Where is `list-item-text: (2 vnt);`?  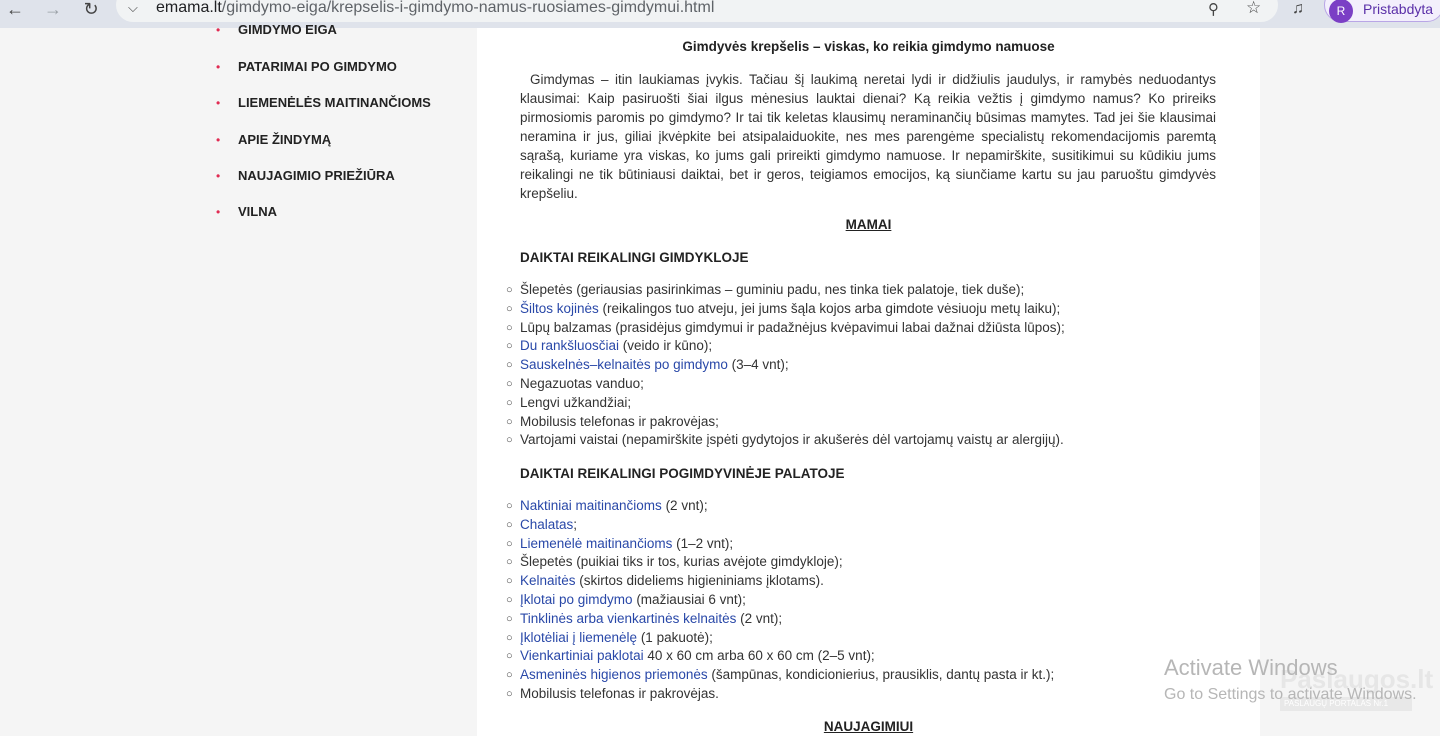 list-item-text: (2 vnt); is located at coordinates (759, 618).